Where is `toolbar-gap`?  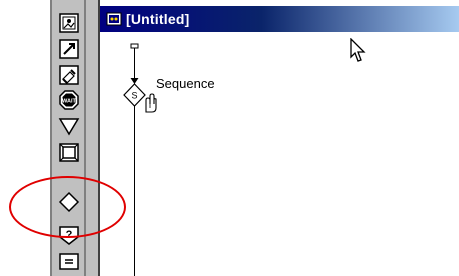
toolbar-gap is located at coordinates (92, 138).